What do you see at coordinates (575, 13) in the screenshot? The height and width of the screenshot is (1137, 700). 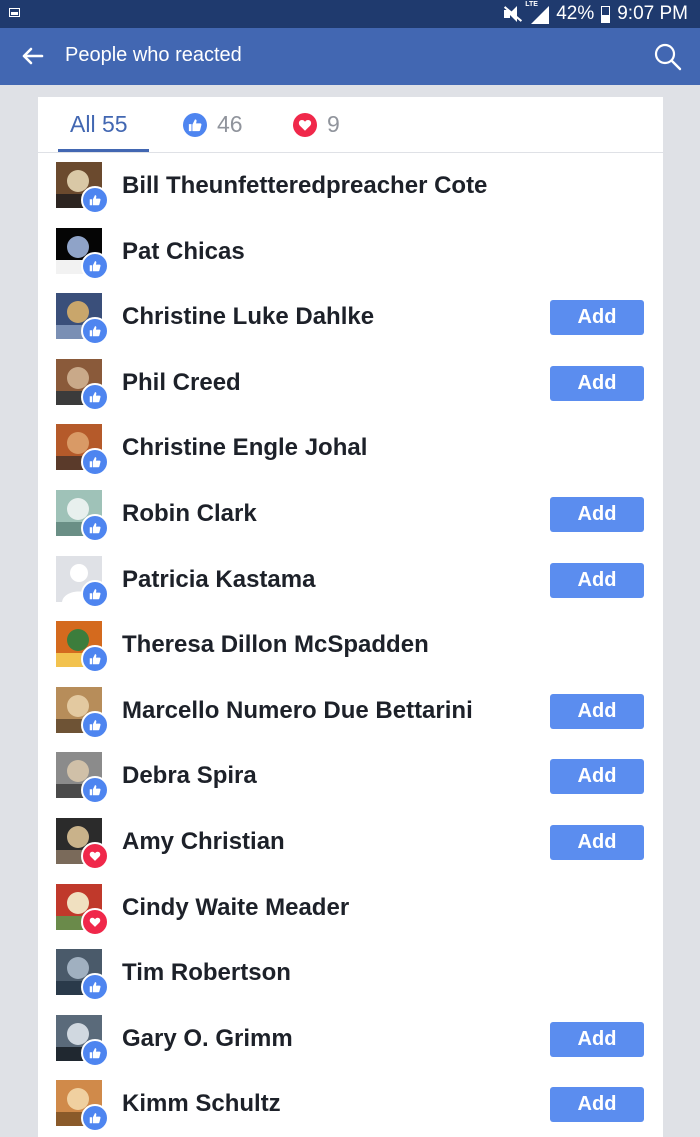 I see `battery-percent: 42%` at bounding box center [575, 13].